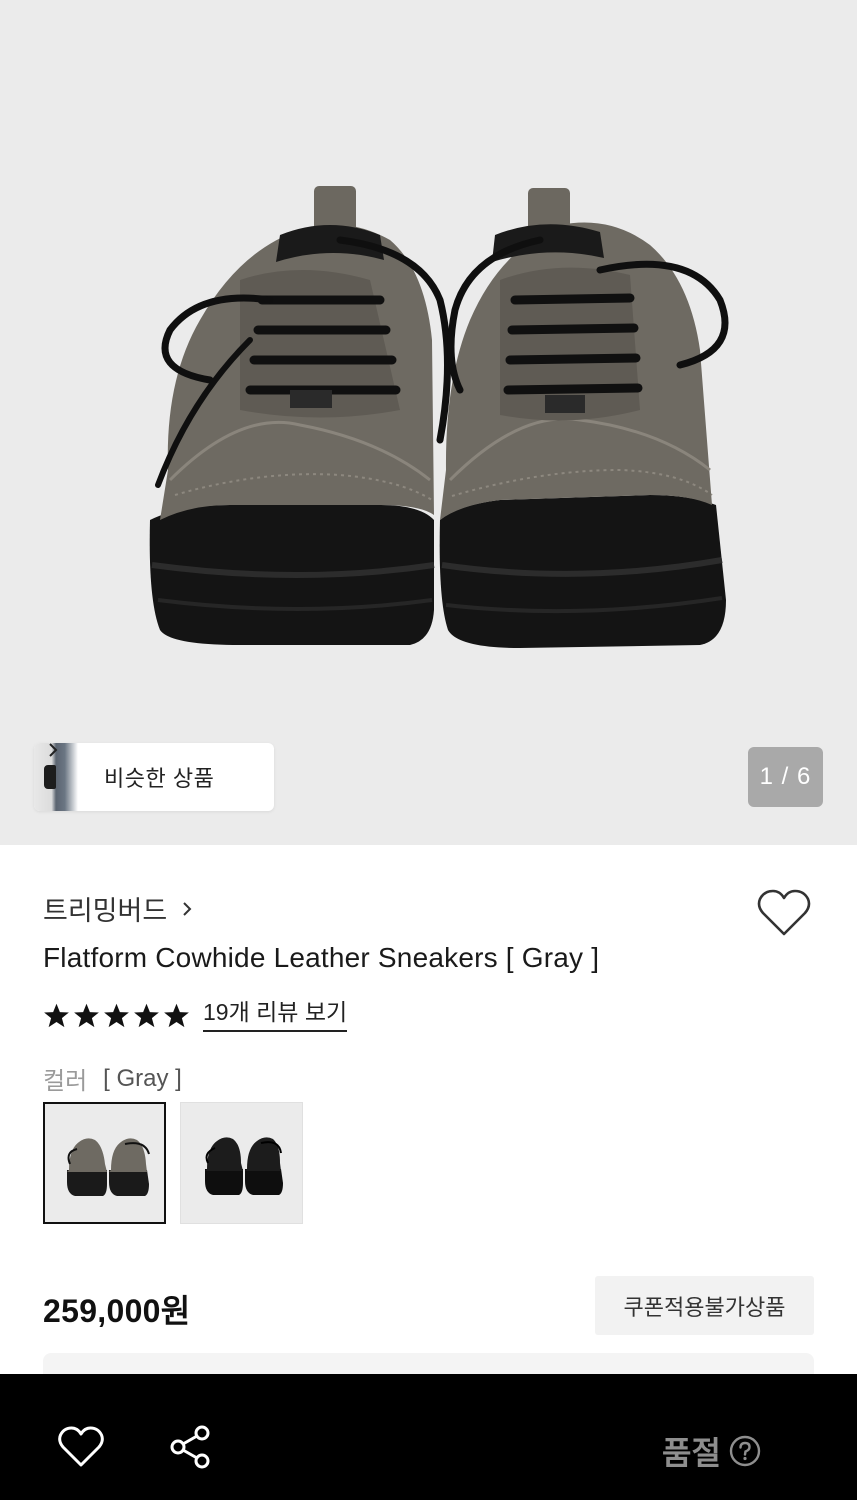  Describe the element at coordinates (190, 1447) in the screenshot. I see `share-icon` at that location.